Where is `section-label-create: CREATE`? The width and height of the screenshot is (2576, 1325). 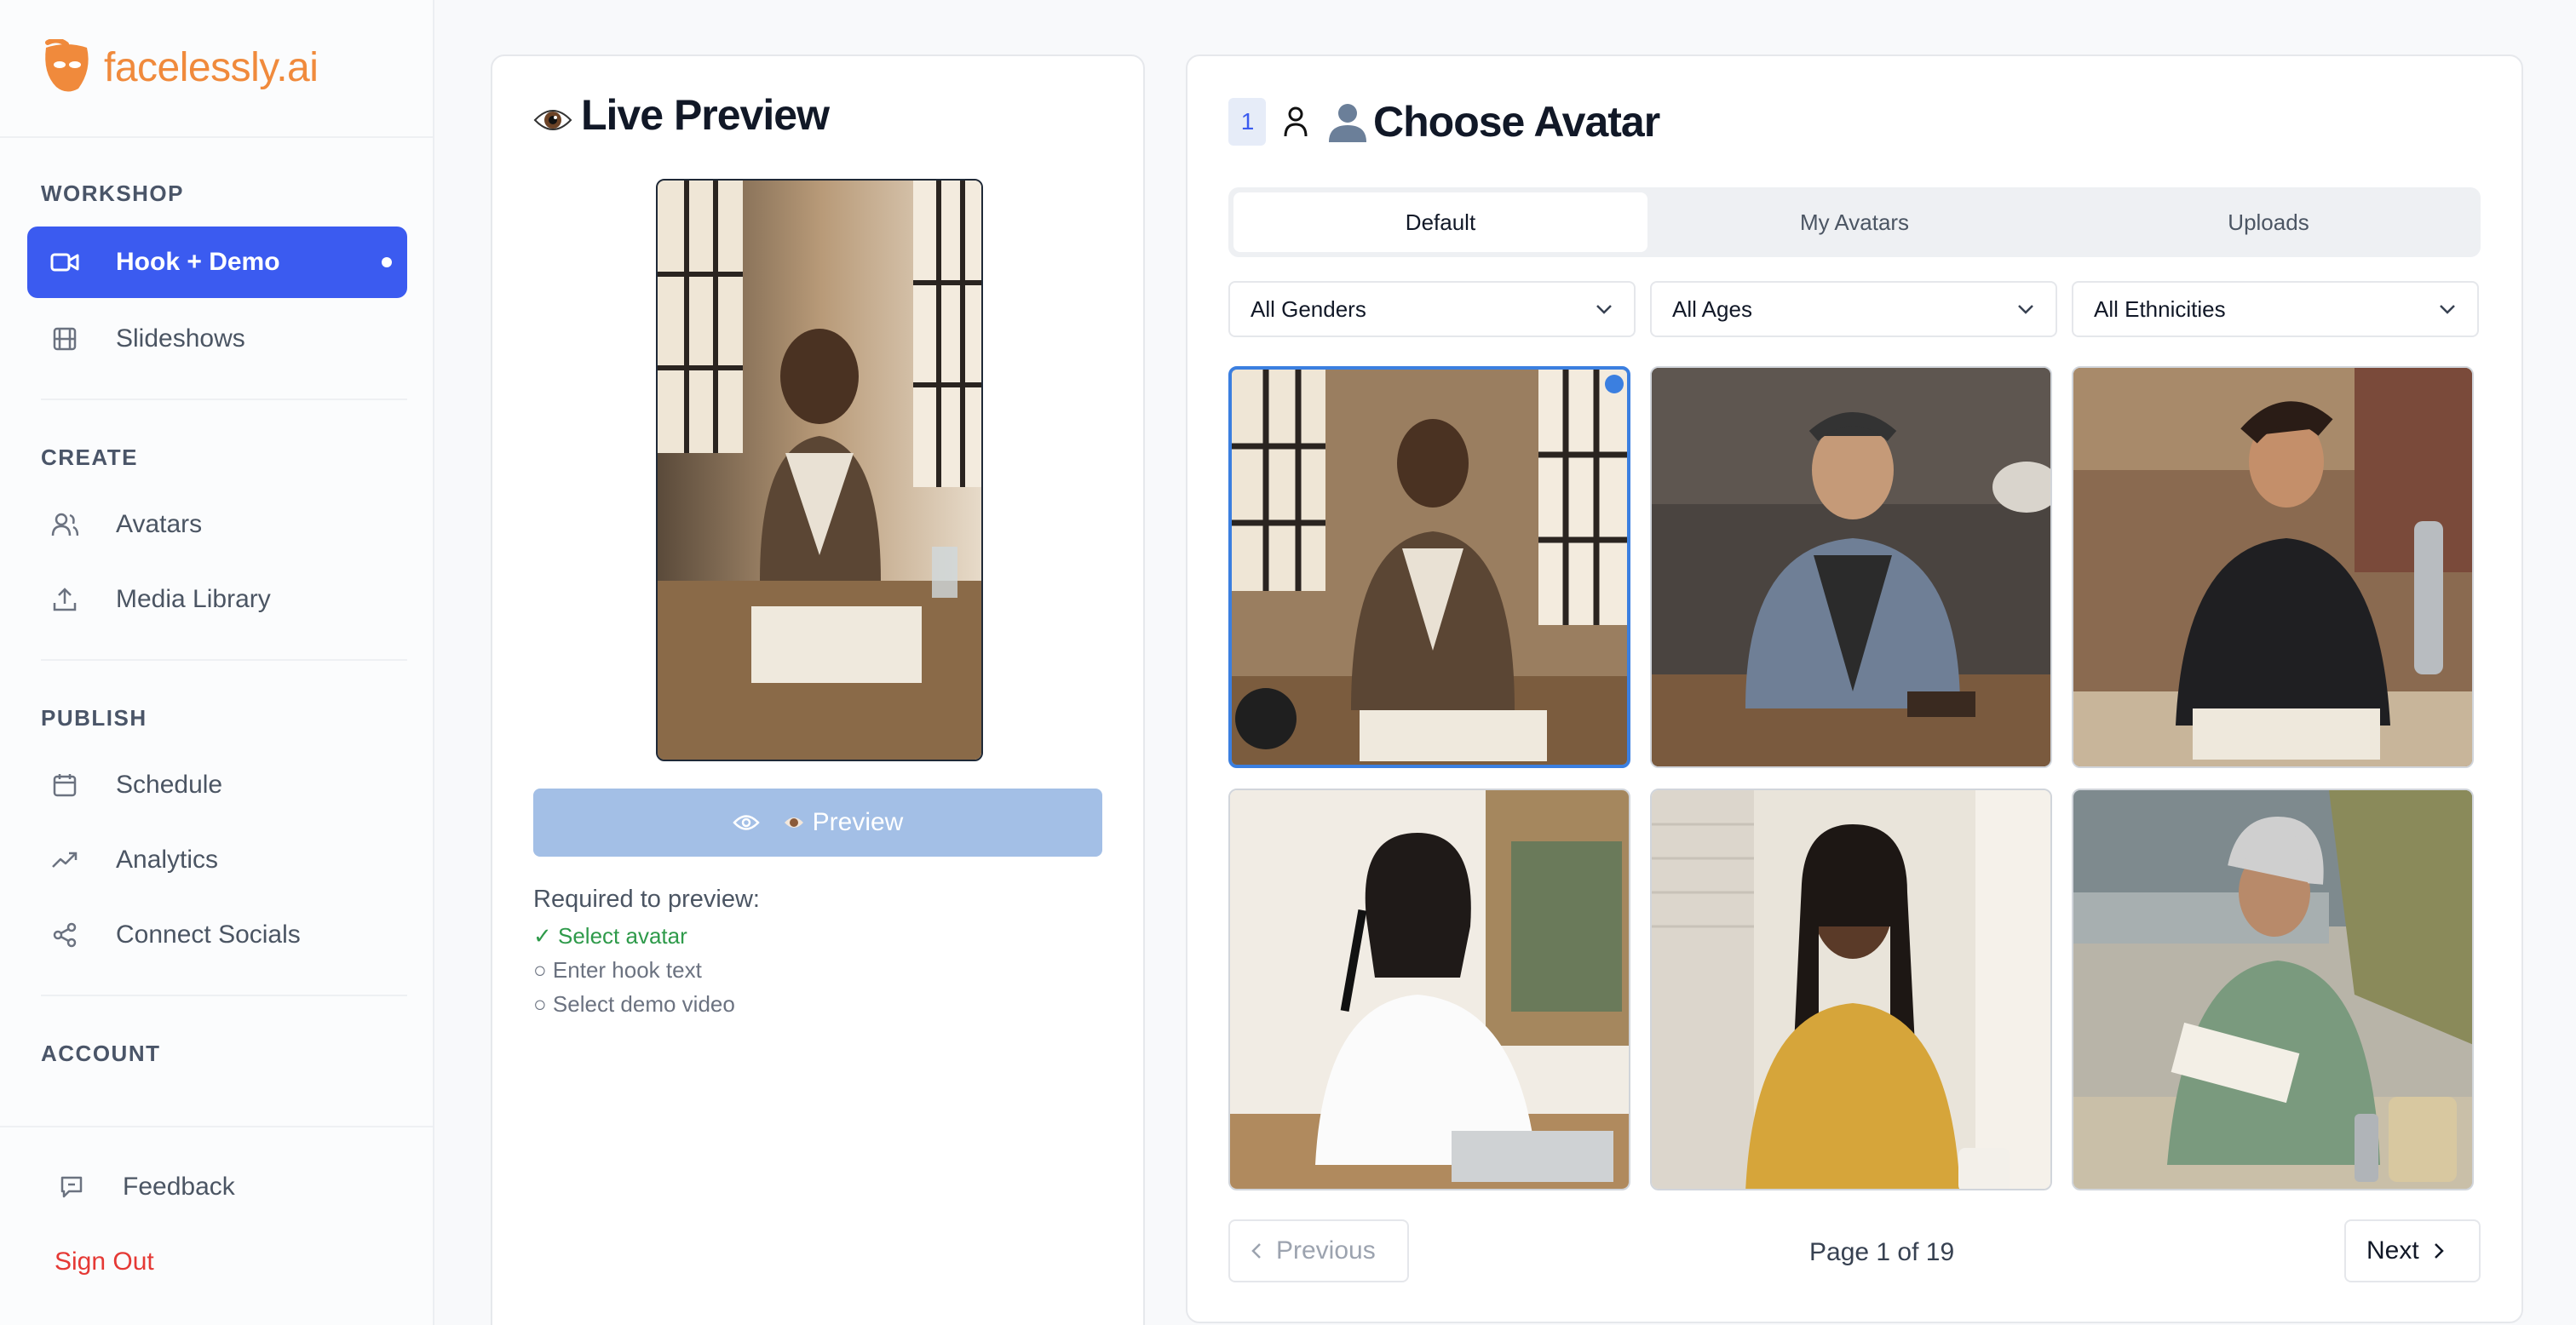
section-label-create: CREATE is located at coordinates (90, 457).